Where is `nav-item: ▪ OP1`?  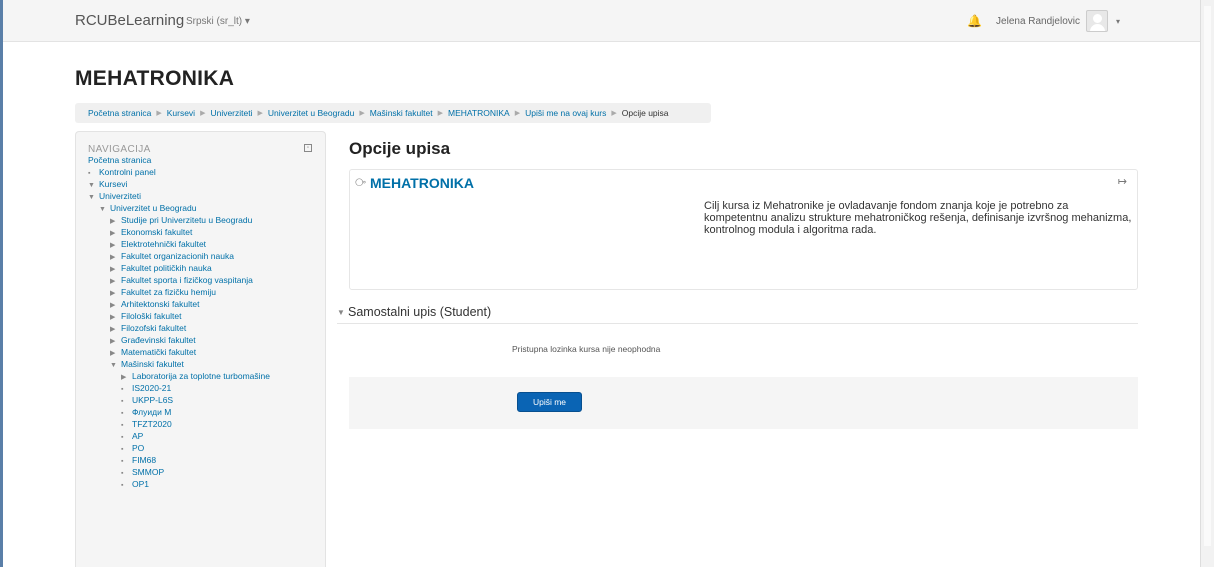 nav-item: ▪ OP1 is located at coordinates (205, 484).